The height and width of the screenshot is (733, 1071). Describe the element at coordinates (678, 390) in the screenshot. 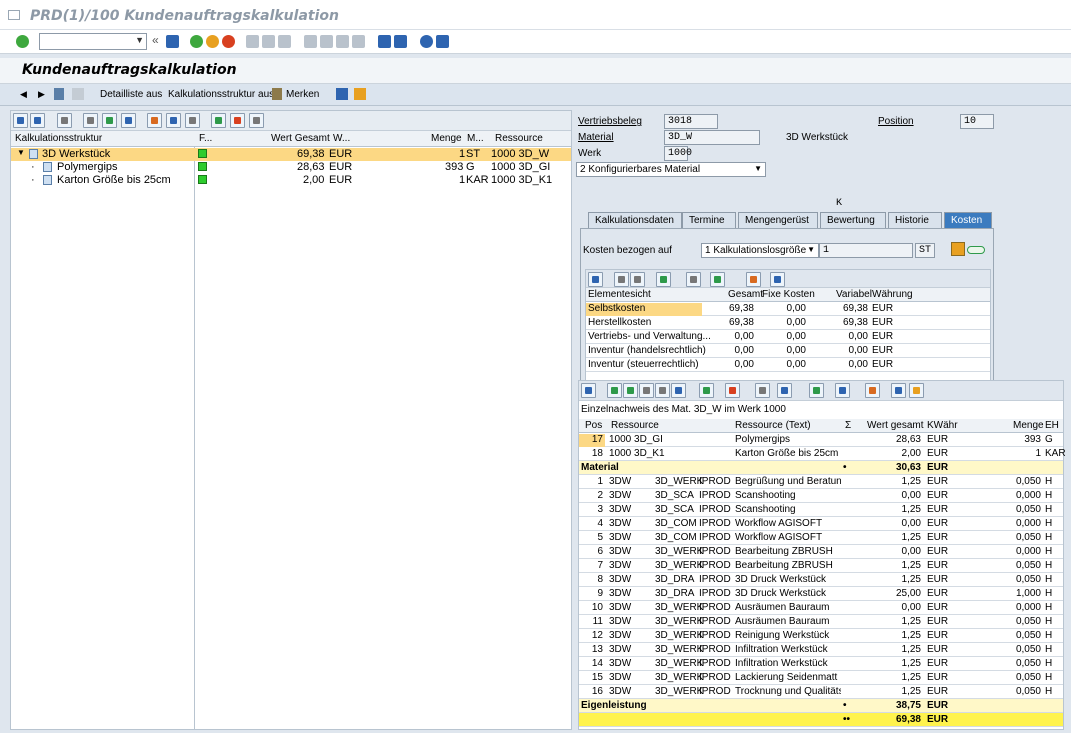

I see `filter-icon` at that location.